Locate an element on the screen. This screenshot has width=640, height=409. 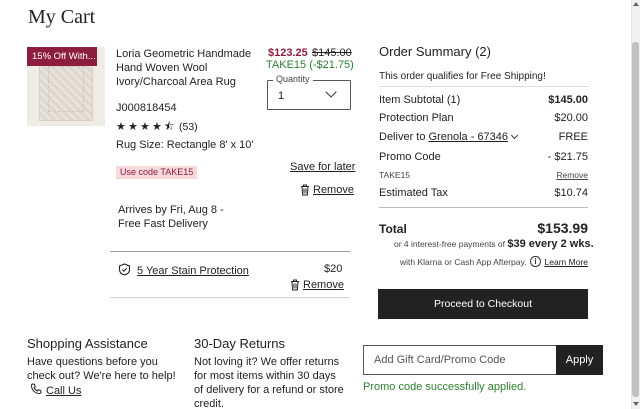
summary-row-tax: Estimated Tax $10.74 is located at coordinates (483, 193).